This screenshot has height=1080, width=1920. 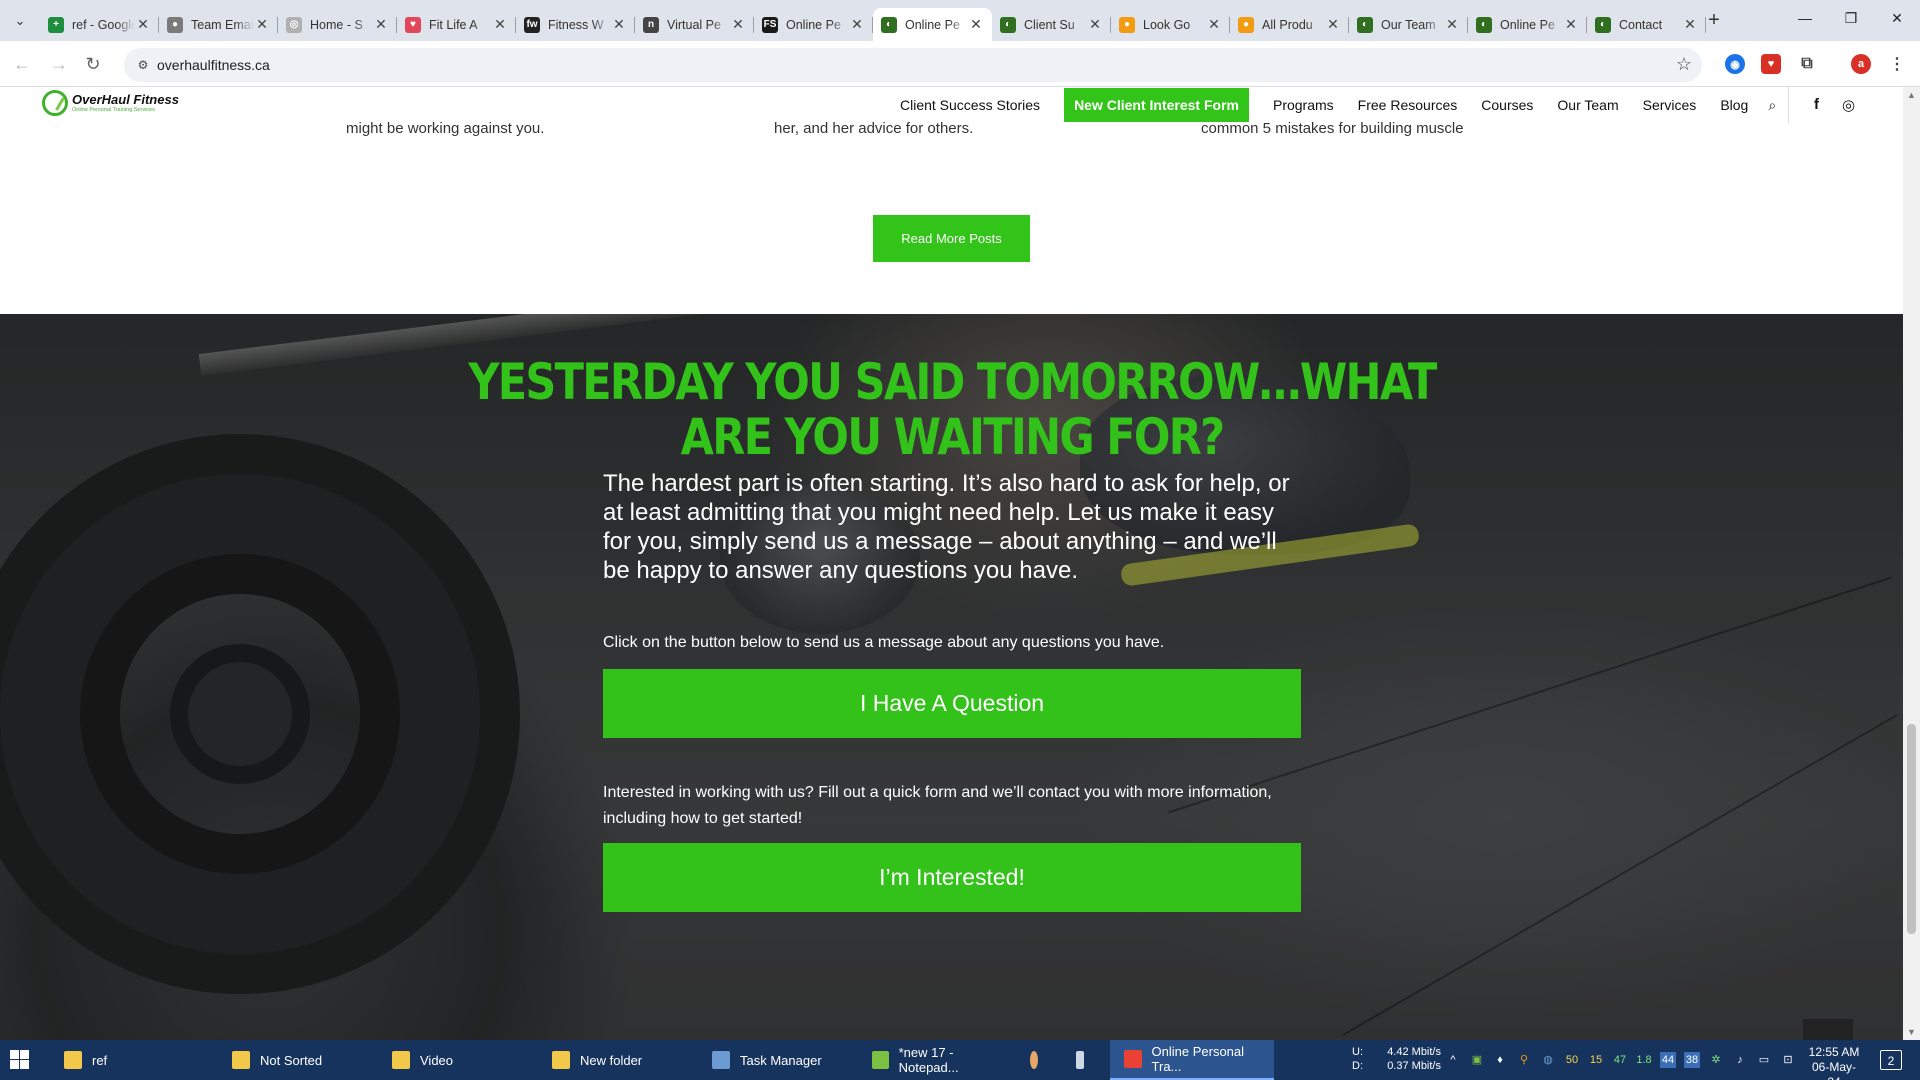 I want to click on browser-tab: ♥ Fit Life A ✕, so click(x=456, y=24).